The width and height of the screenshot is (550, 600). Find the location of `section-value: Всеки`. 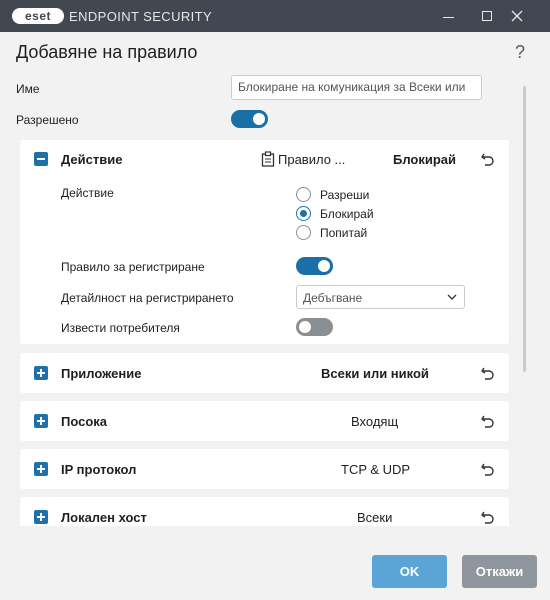

section-value: Всеки is located at coordinates (375, 517).